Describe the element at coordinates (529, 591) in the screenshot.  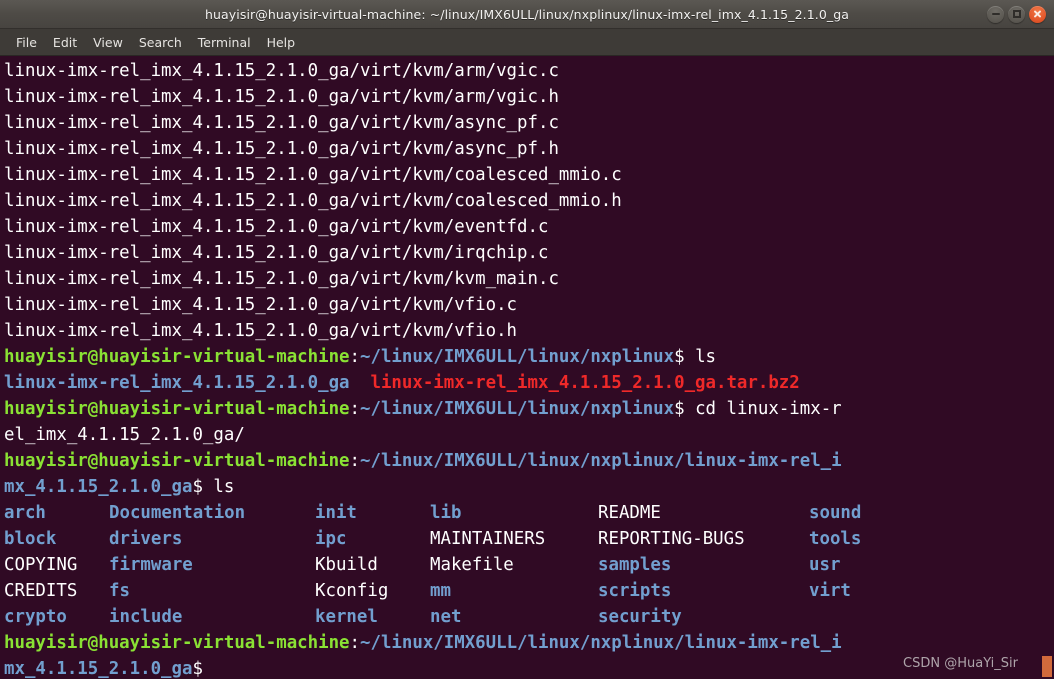
I see `ls-output-row: CREDITS fs Kconfig mm scripts virt` at that location.